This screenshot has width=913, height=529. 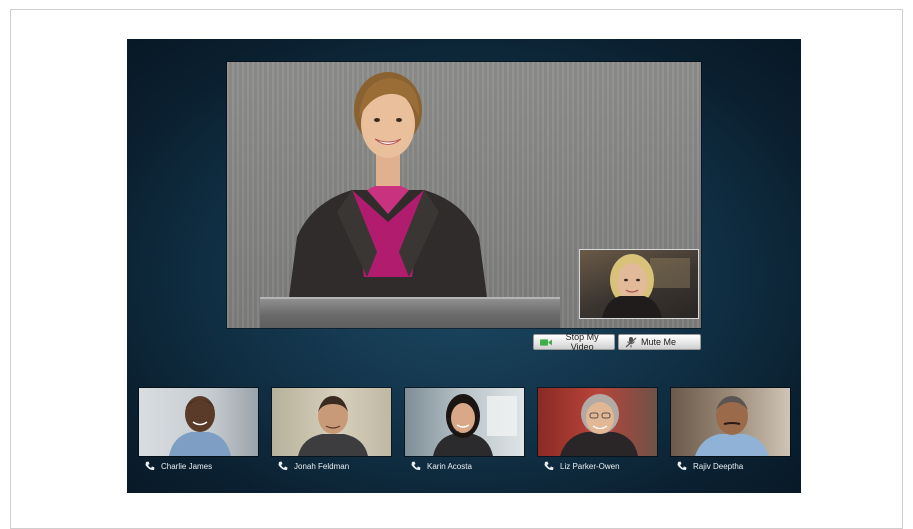 I want to click on participant-label: Jonah Feldman, so click(x=331, y=466).